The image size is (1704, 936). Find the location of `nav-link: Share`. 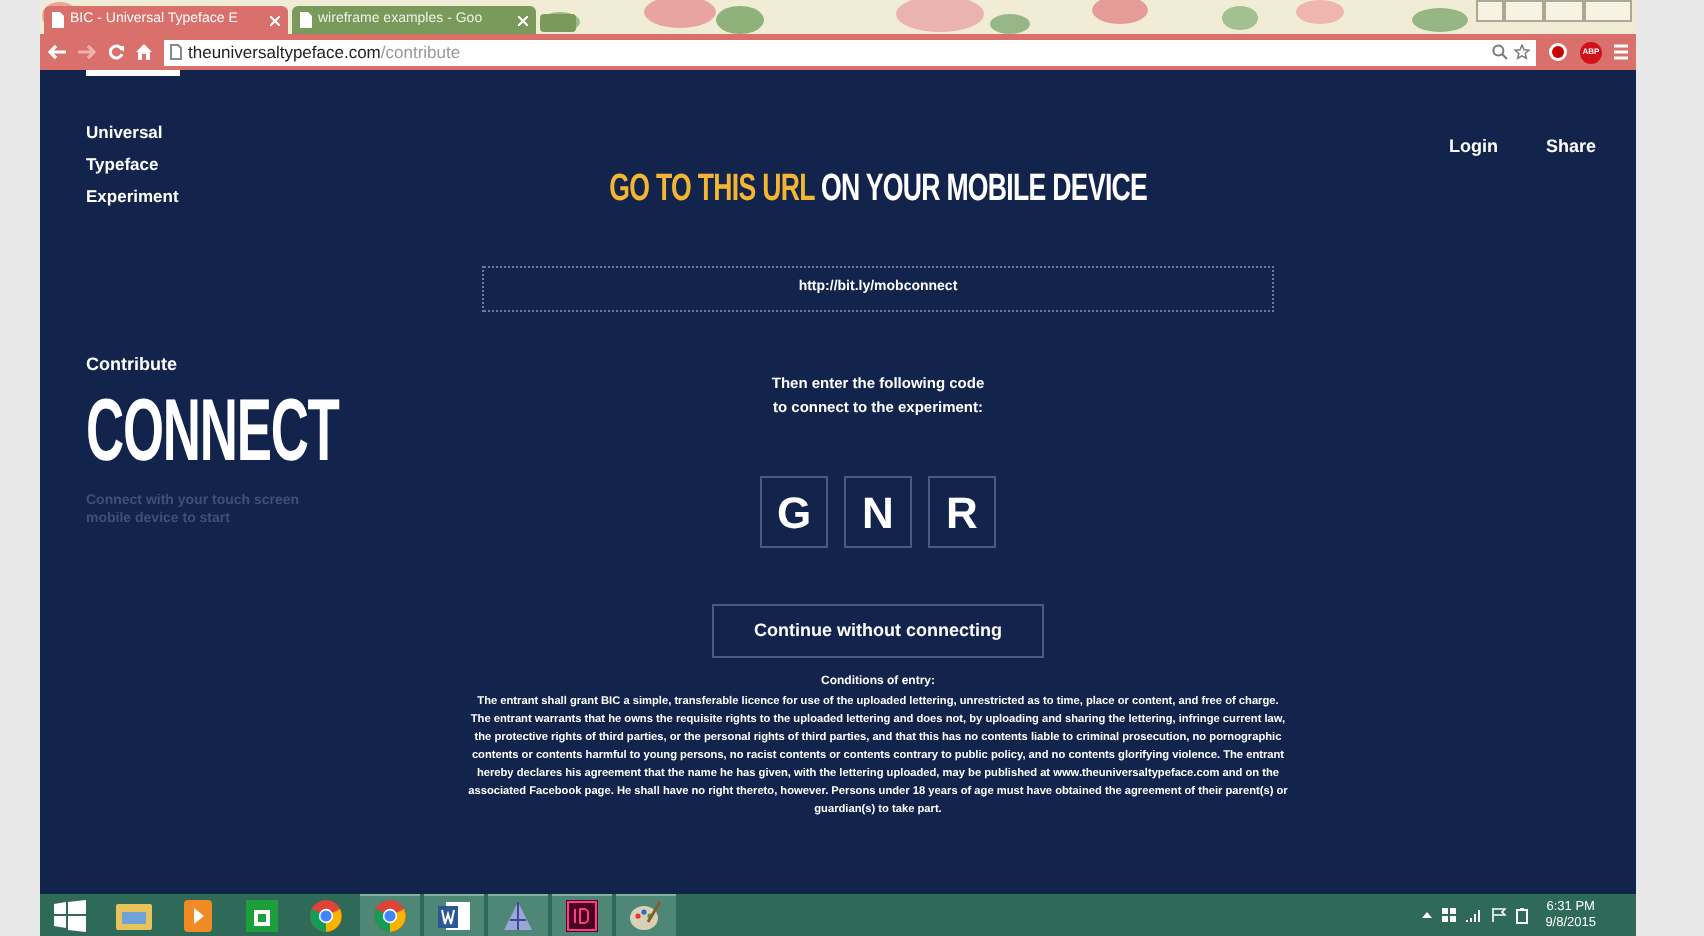

nav-link: Share is located at coordinates (1570, 147).